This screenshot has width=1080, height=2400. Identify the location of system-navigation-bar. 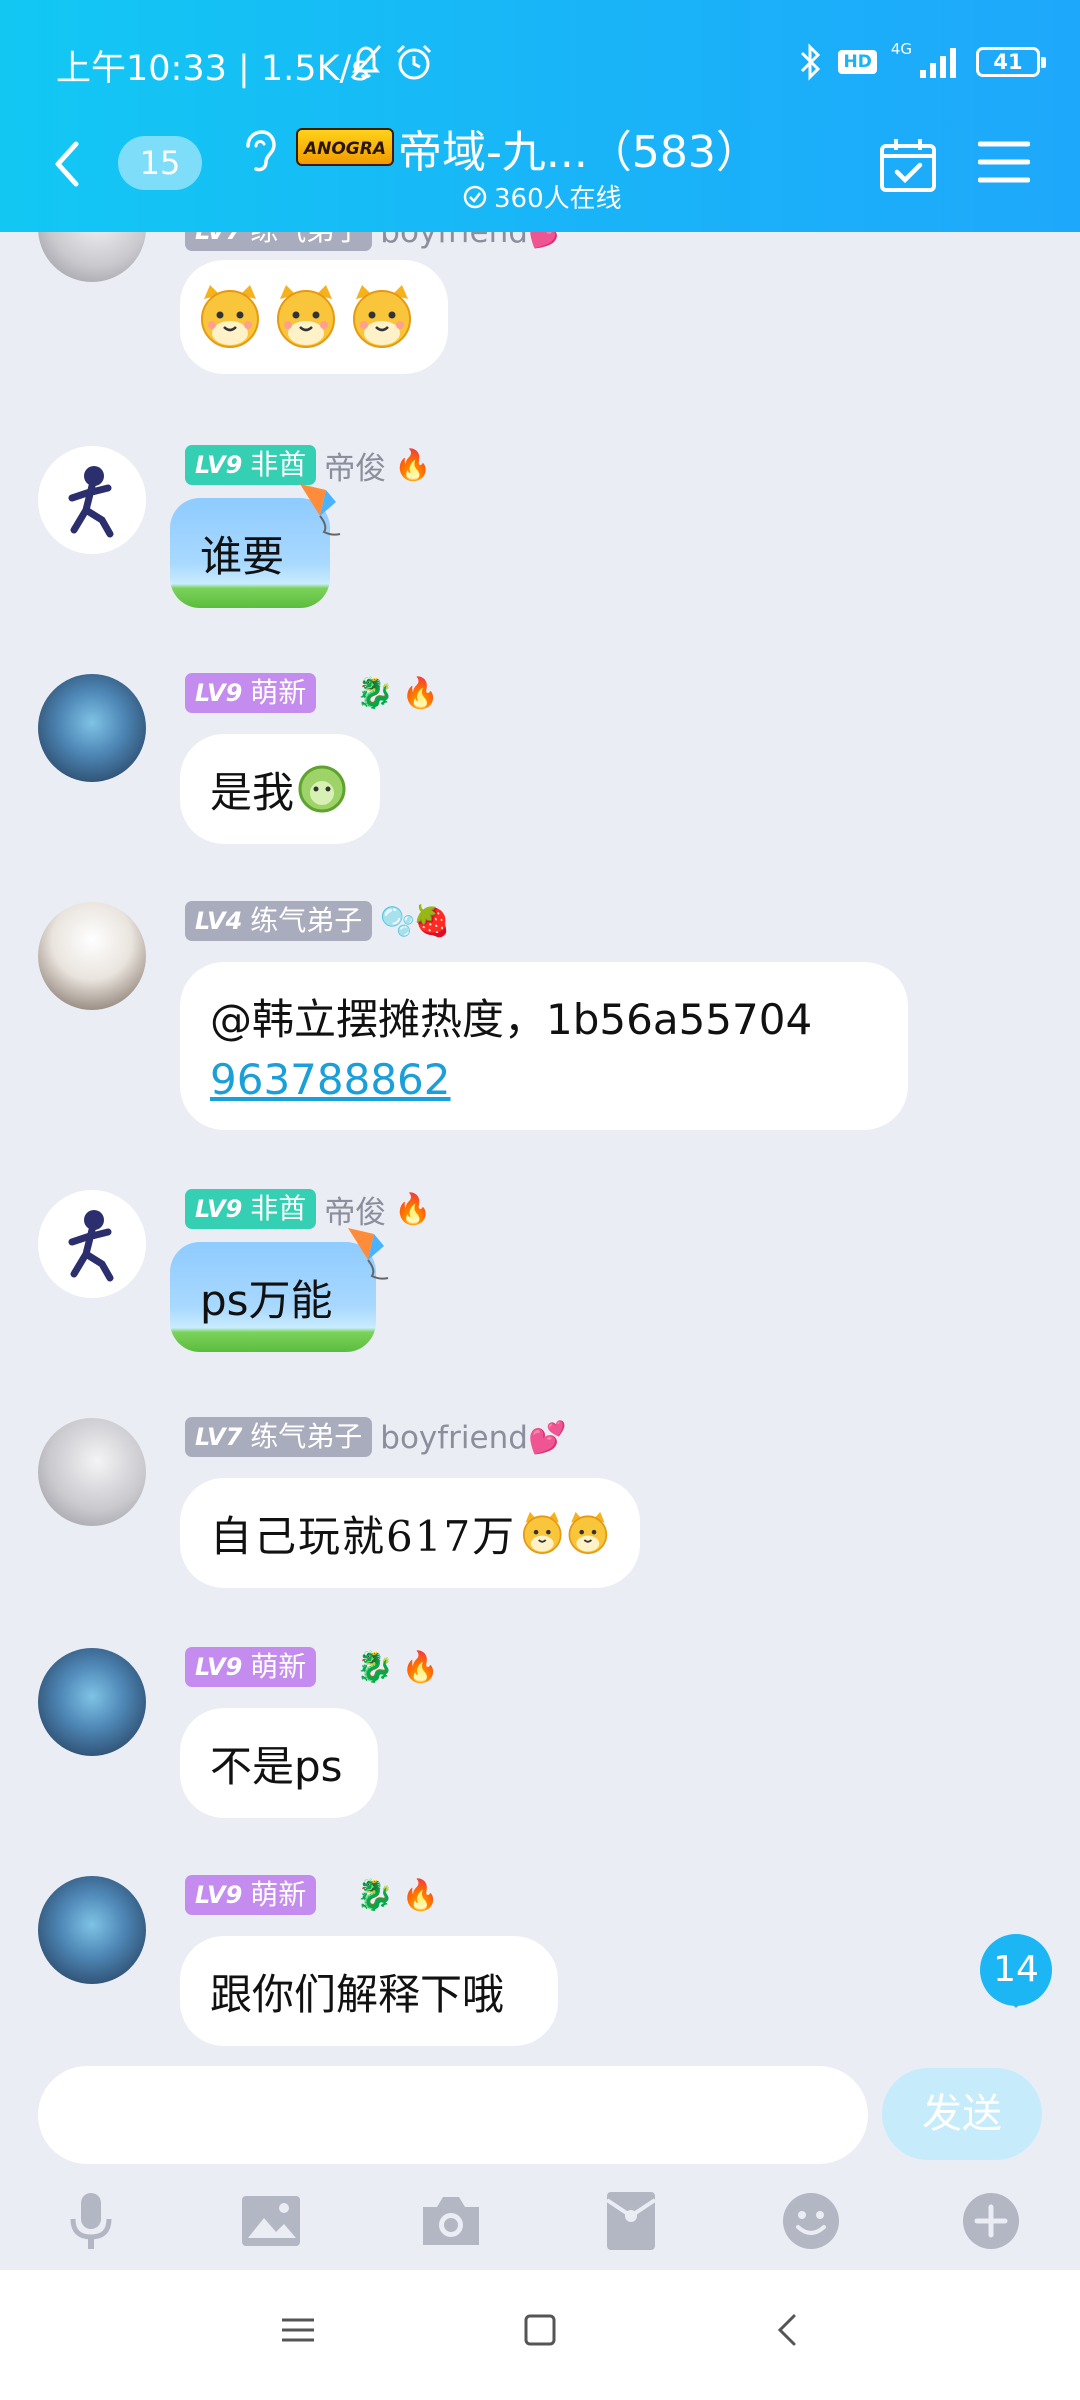
(540, 2335).